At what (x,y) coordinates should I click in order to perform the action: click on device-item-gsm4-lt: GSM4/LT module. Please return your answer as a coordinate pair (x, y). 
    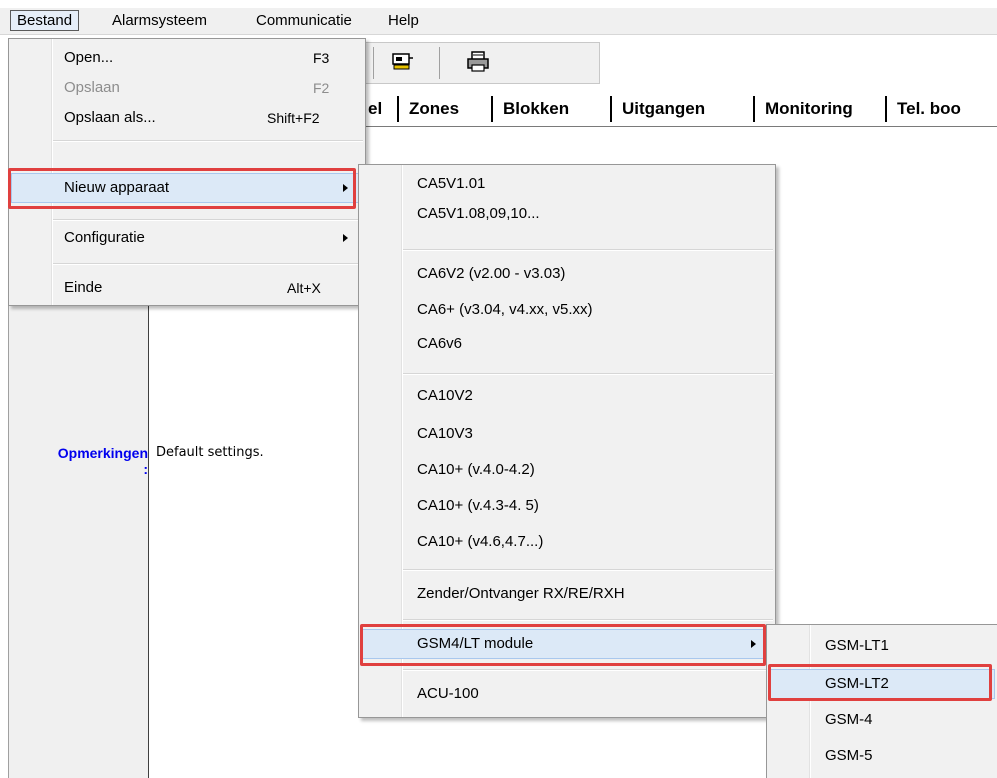
    Looking at the image, I should click on (567, 644).